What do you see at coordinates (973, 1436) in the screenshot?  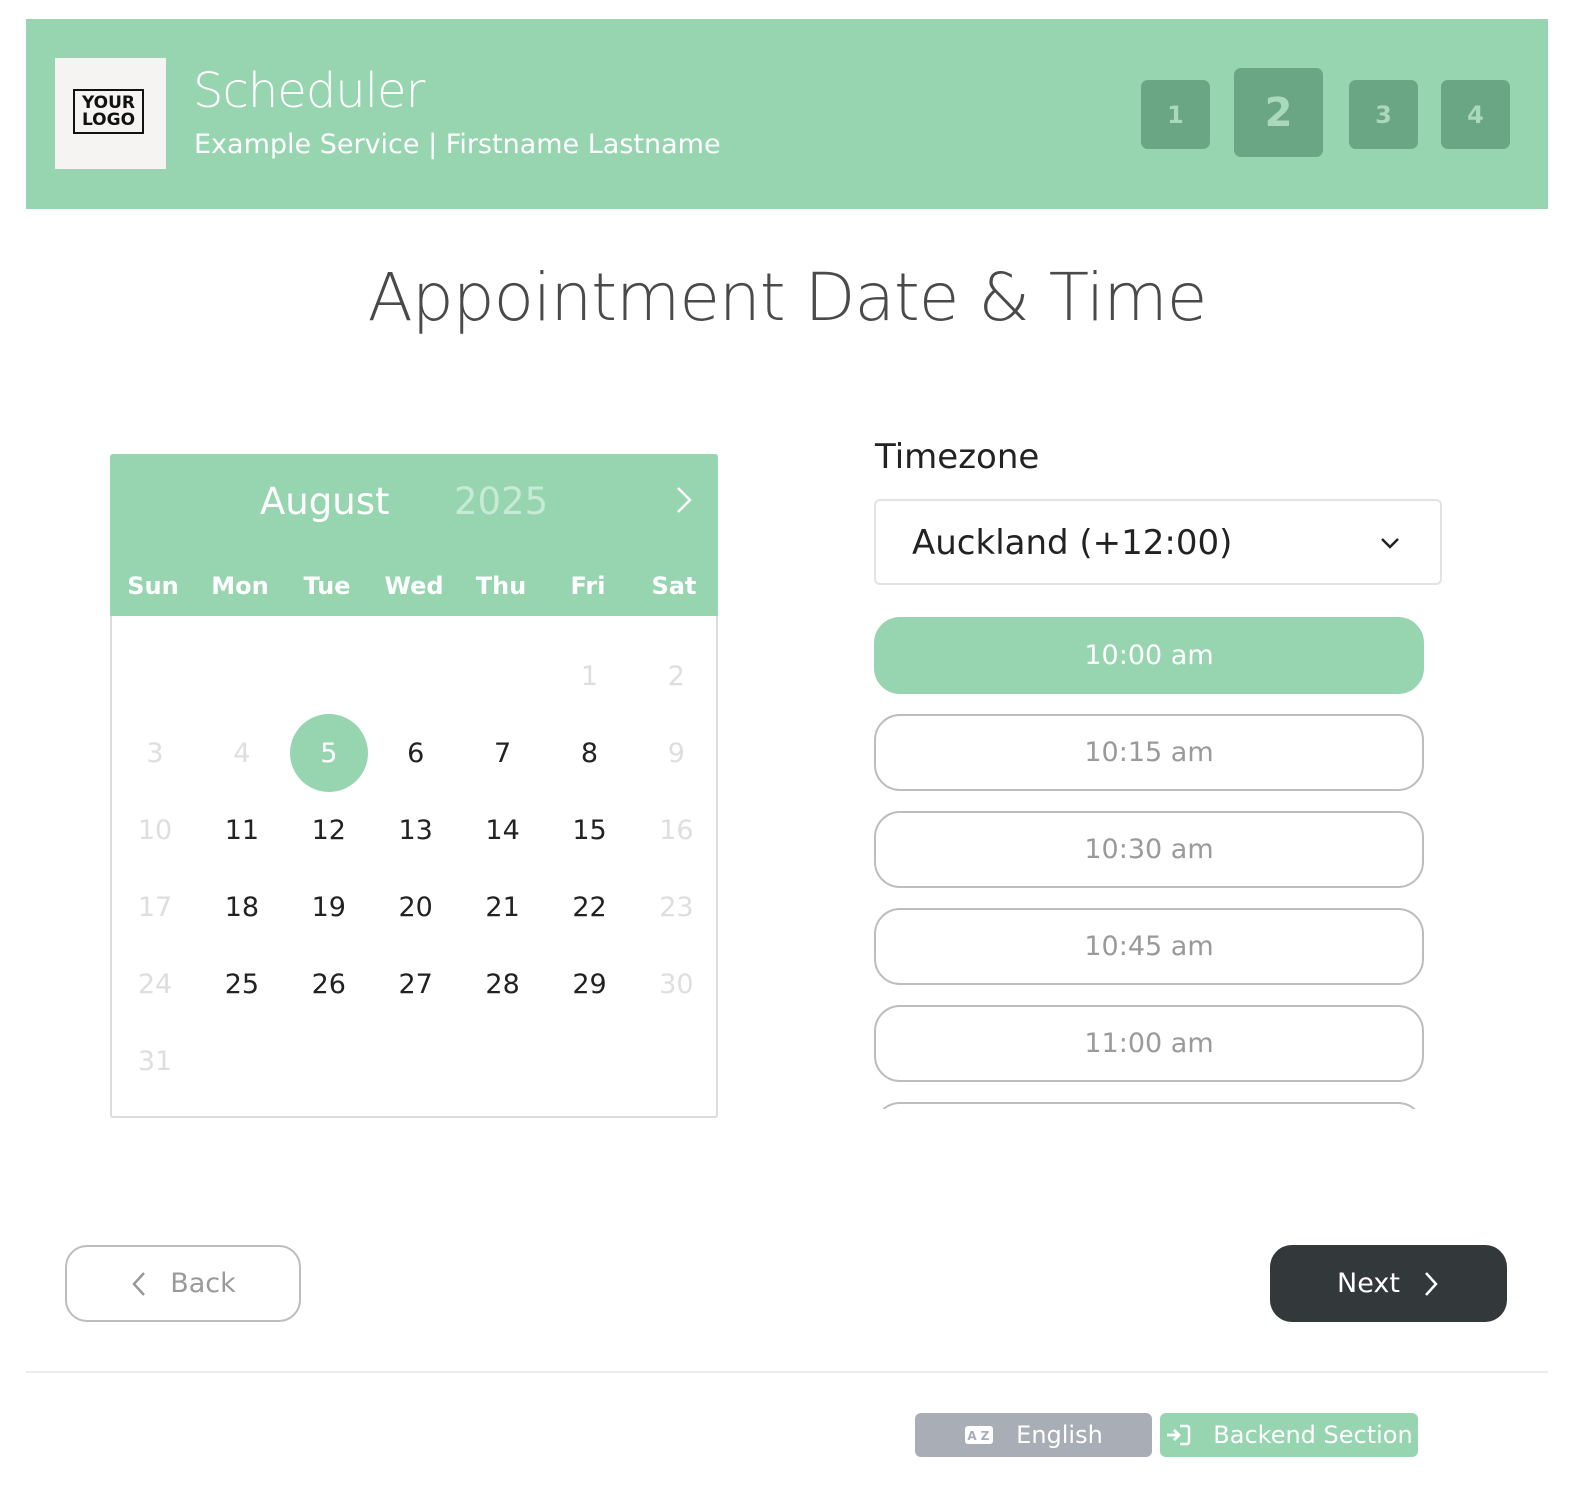 I see `svg-text: A` at bounding box center [973, 1436].